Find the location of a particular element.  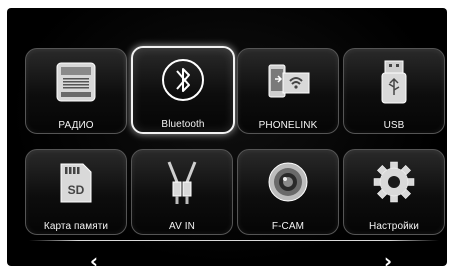

tile-radio-label: РАДИО is located at coordinates (76, 125).